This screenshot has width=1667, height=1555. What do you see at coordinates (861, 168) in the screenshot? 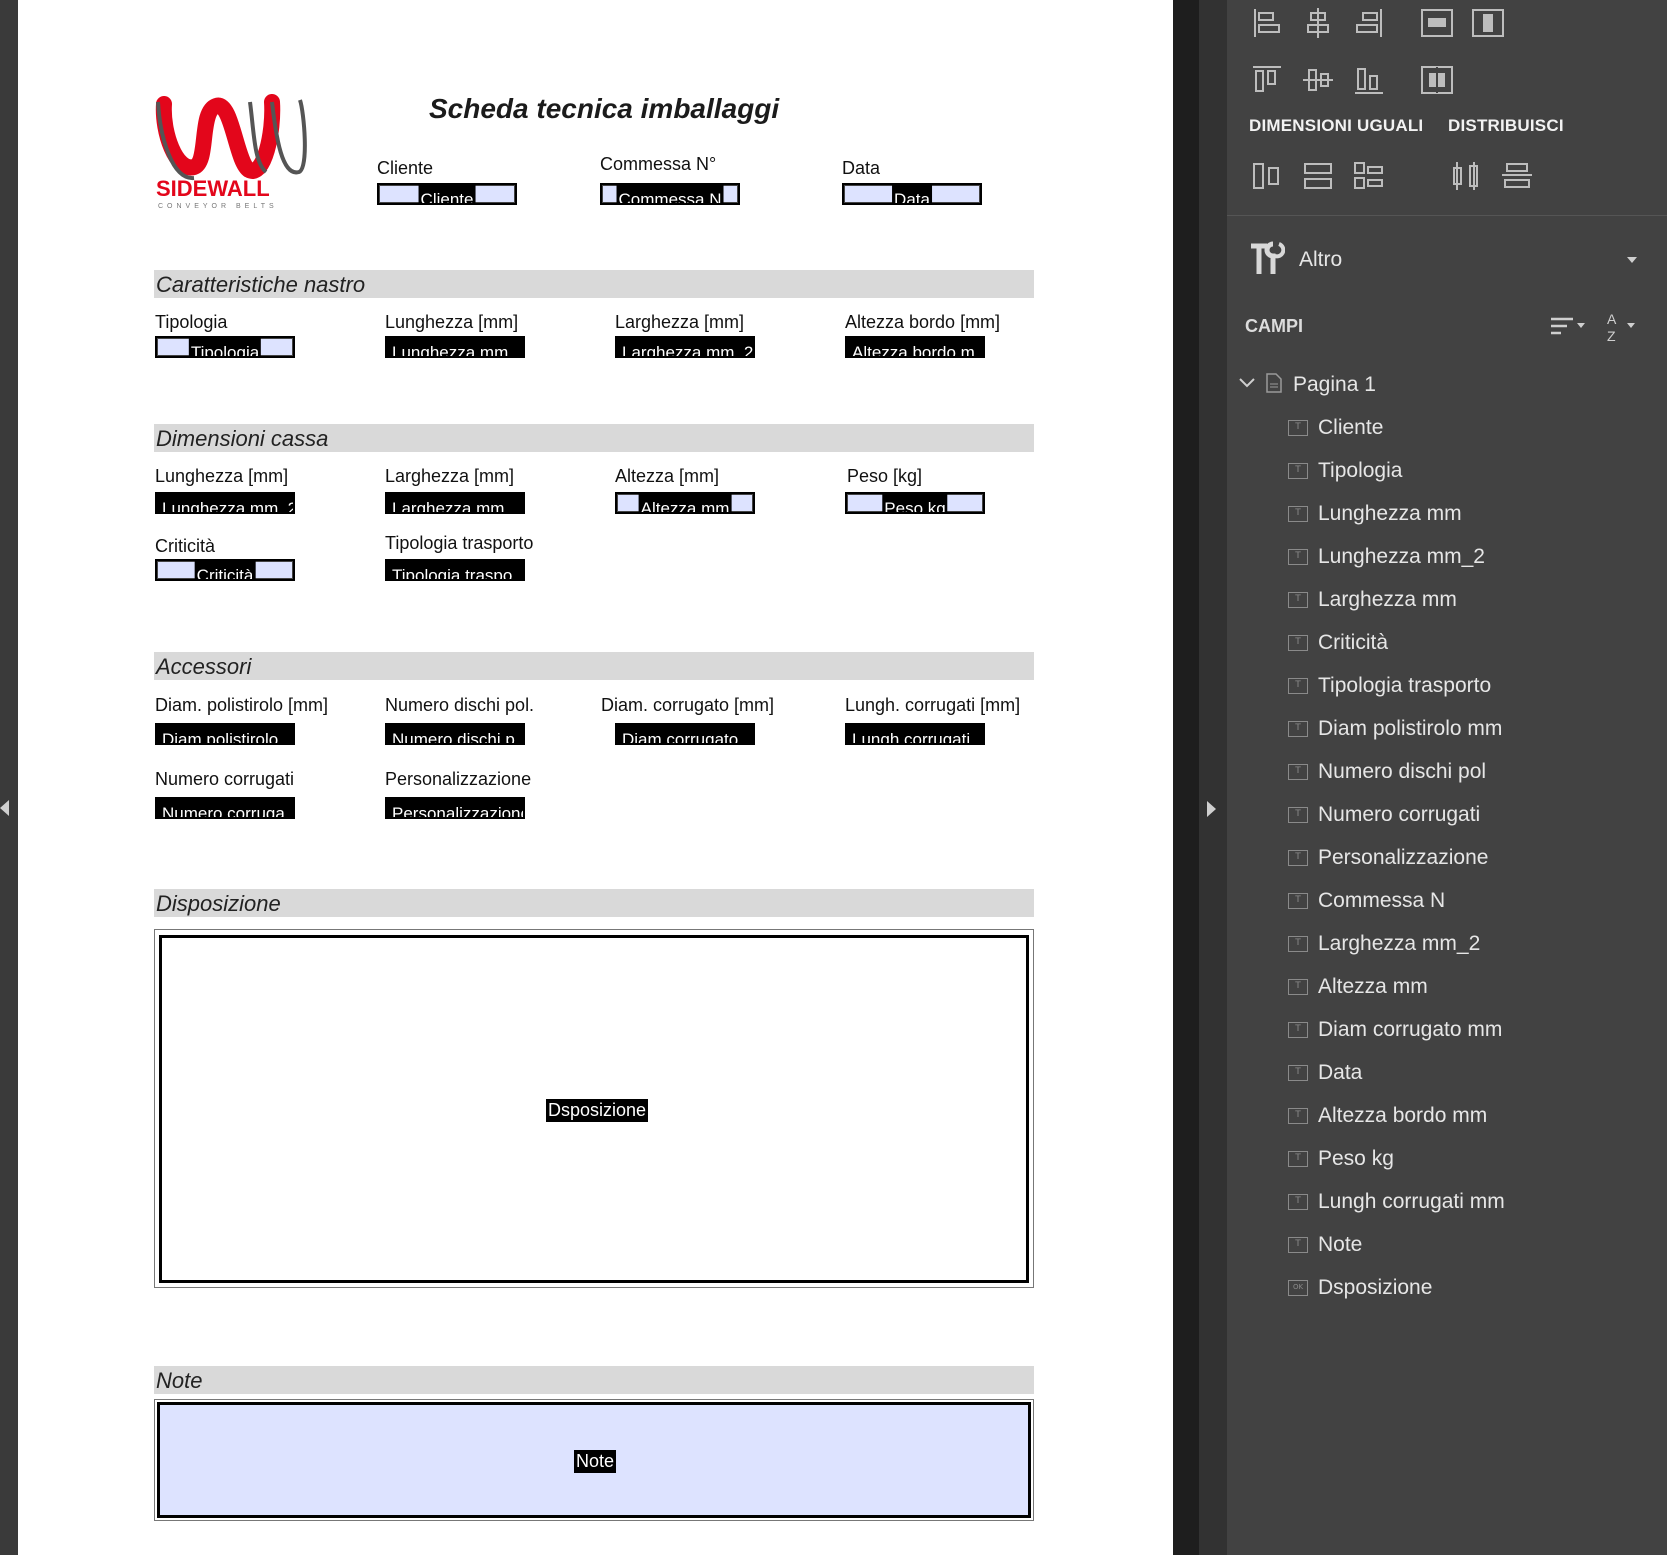
I see `label-data: Data` at bounding box center [861, 168].